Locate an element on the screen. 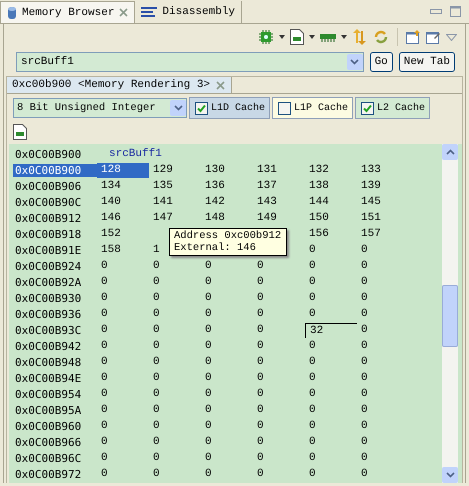  value-cell: 142 is located at coordinates (227, 202).